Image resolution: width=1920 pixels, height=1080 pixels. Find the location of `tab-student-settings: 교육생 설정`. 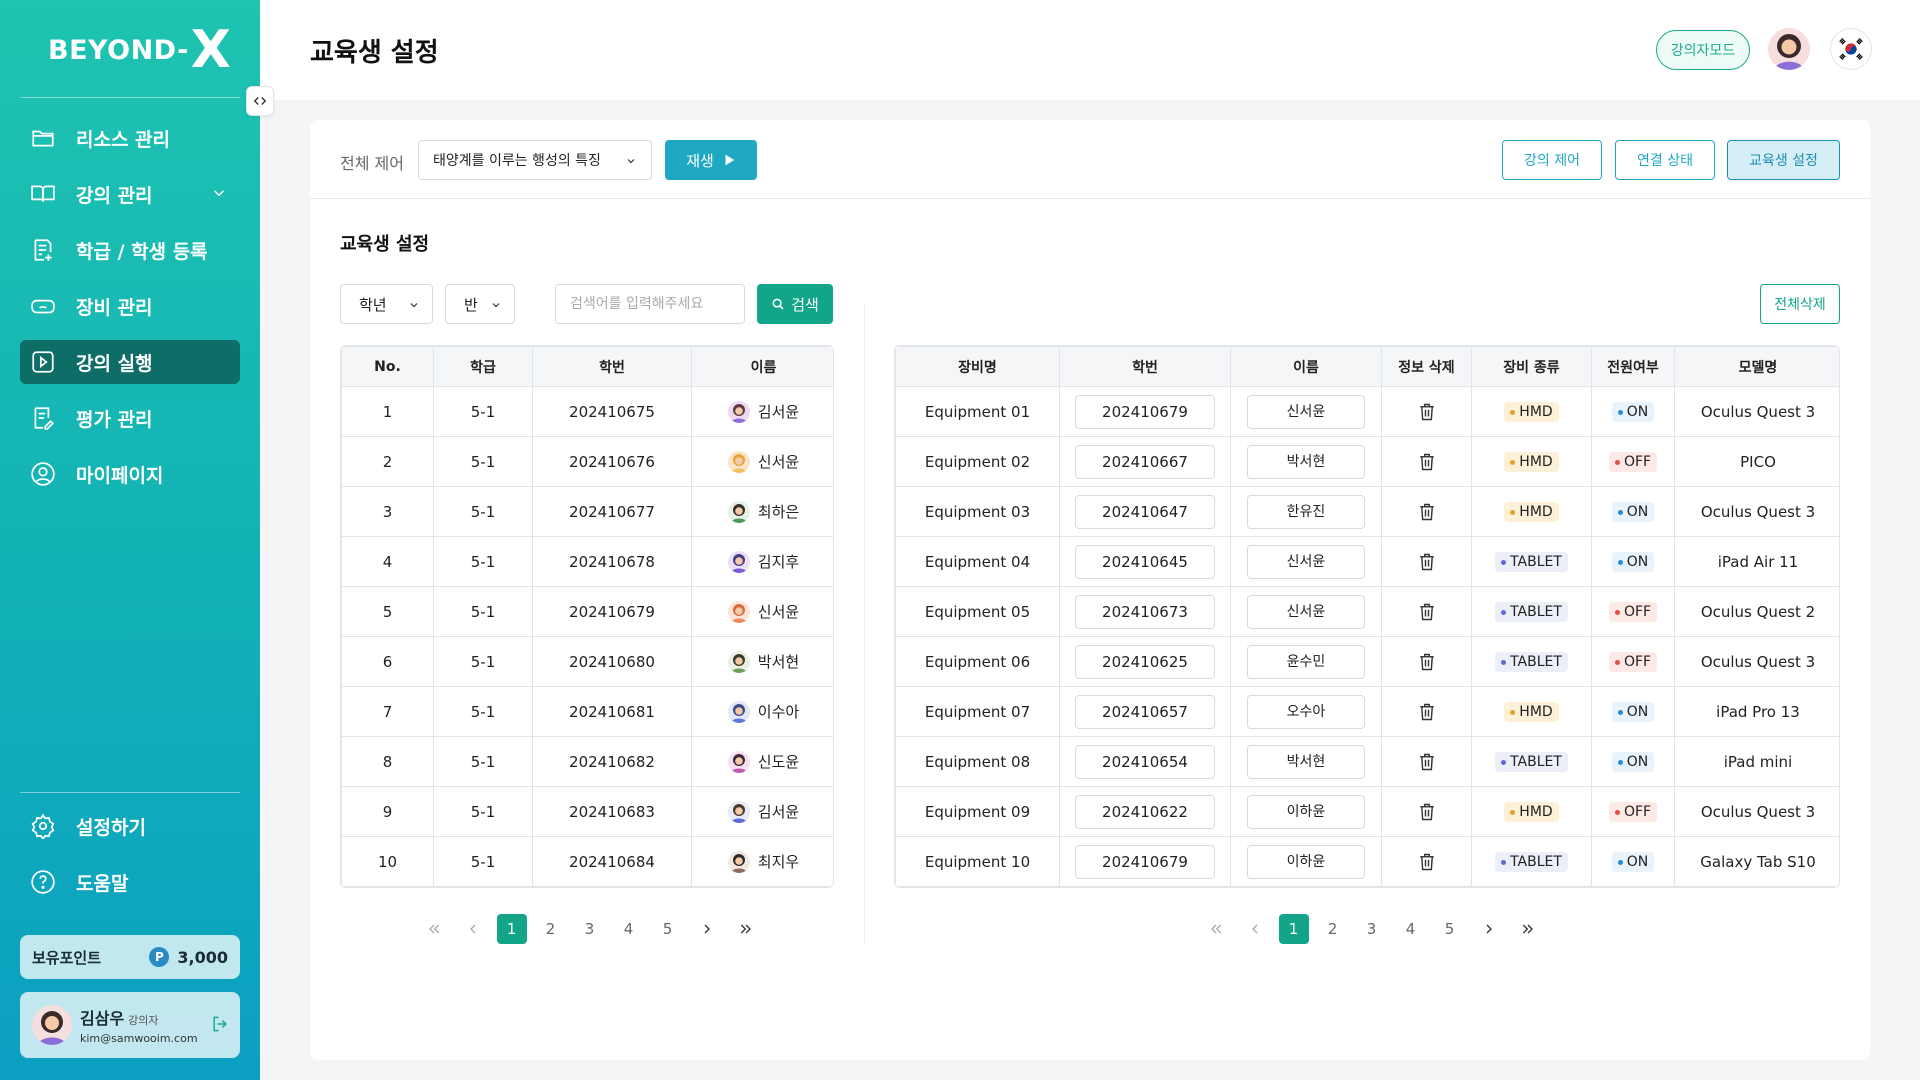

tab-student-settings: 교육생 설정 is located at coordinates (1783, 160).